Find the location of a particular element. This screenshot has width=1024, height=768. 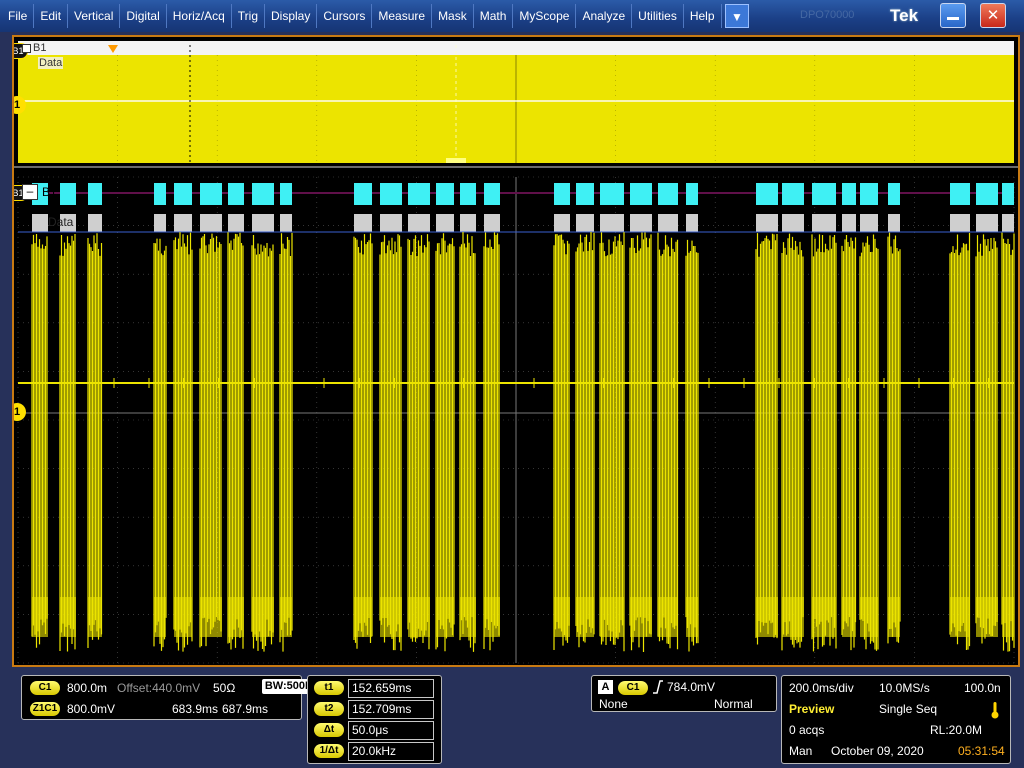

menu-help: Help is located at coordinates (703, 16).